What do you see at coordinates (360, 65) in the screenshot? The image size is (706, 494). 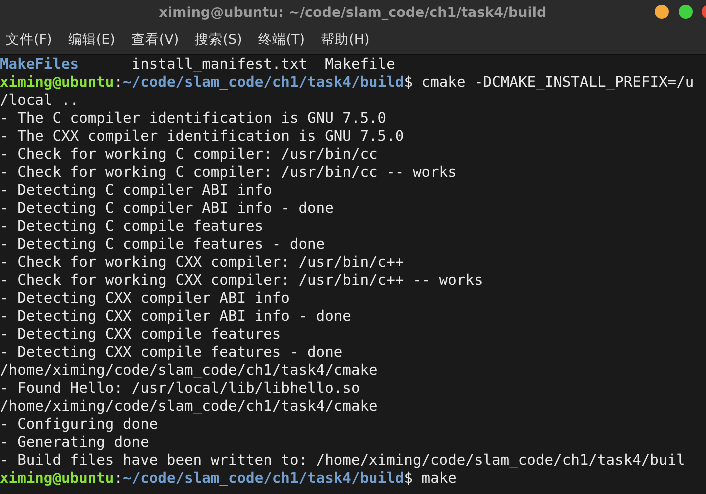 I see `file-name: Makefile` at bounding box center [360, 65].